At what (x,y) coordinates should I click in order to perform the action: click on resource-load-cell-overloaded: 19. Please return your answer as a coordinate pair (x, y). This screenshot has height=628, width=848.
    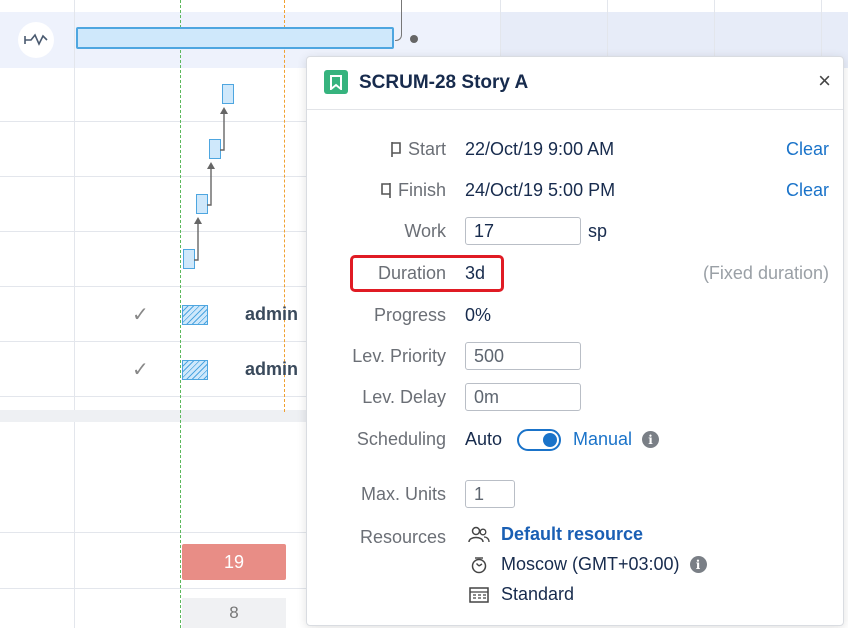
    Looking at the image, I should click on (234, 562).